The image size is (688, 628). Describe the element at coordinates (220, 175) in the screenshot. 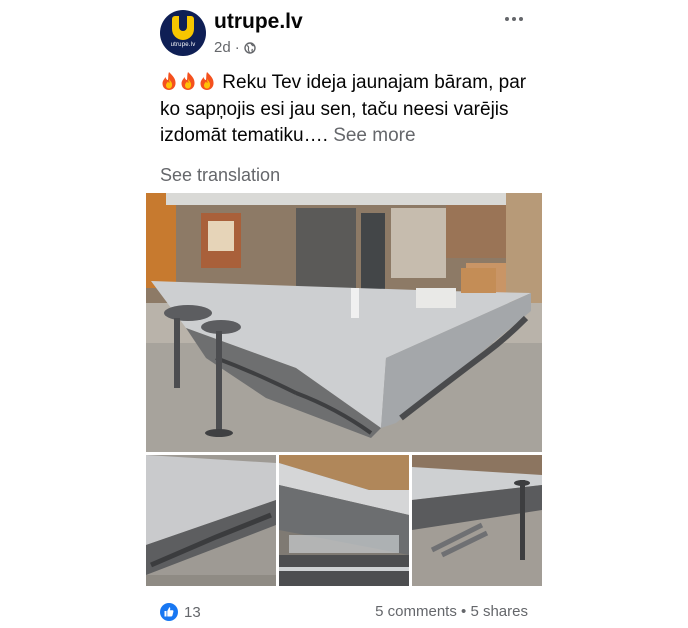

I see `see-translation-link: See translation` at that location.